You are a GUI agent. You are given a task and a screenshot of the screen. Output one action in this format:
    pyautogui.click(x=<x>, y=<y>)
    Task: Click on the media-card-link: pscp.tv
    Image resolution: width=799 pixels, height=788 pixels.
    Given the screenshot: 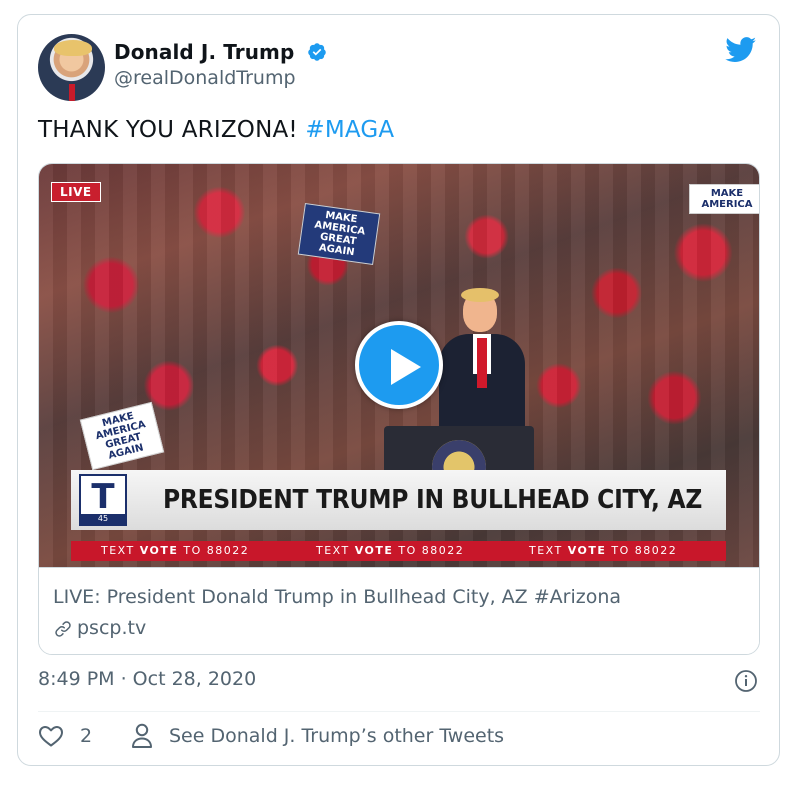 What is the action you would take?
    pyautogui.click(x=111, y=628)
    